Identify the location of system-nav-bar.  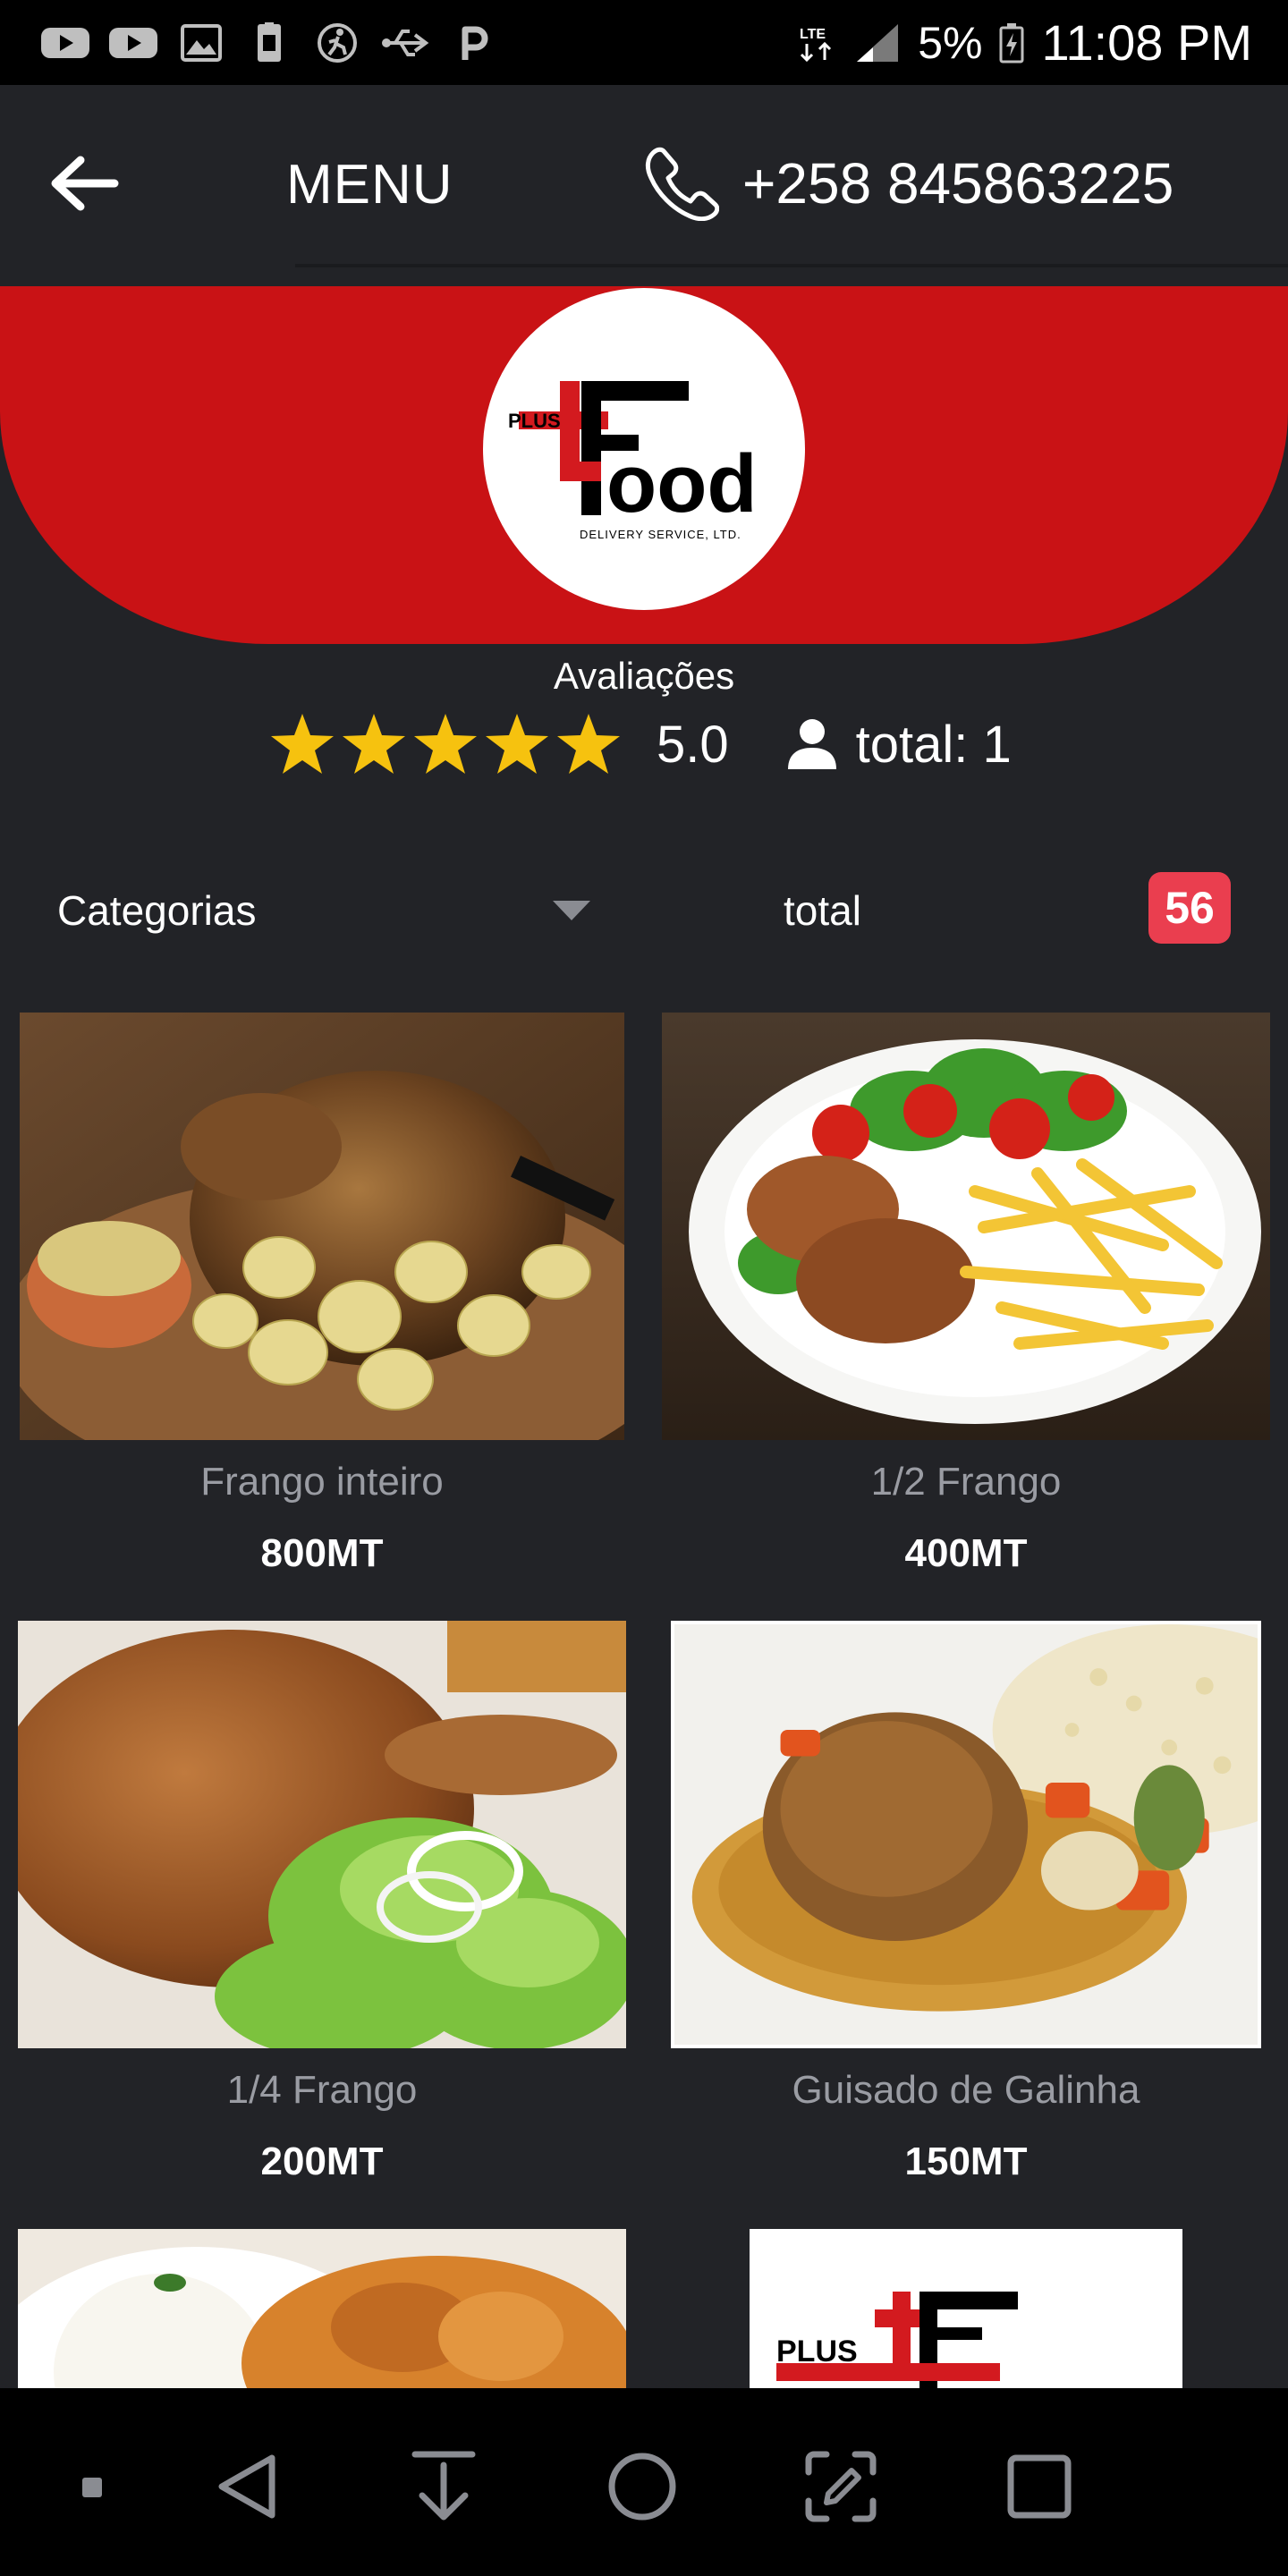
(644, 2482).